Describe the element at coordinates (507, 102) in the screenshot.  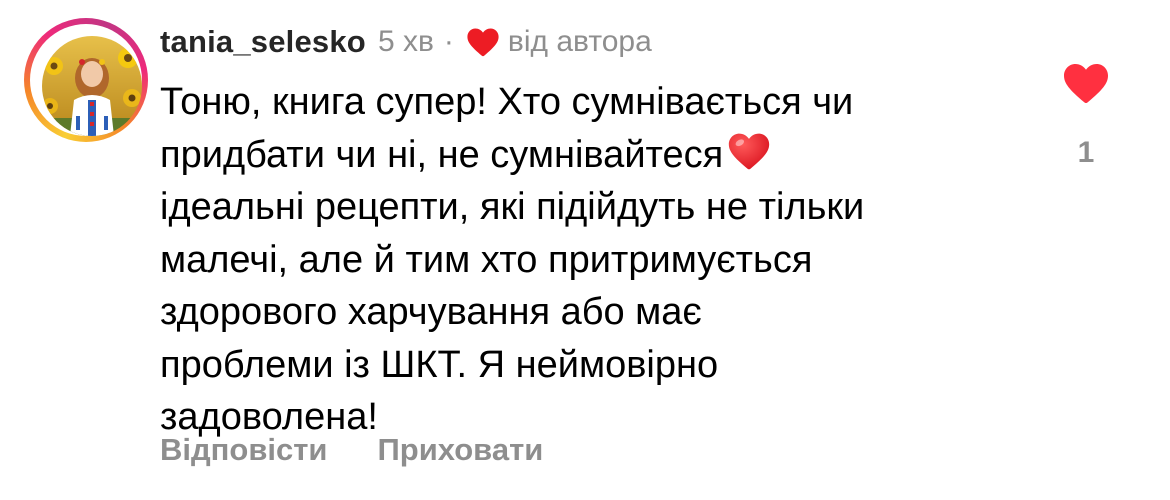
I see `comment-text-line: Тоню, книга супер! Хто сумнівається чи` at that location.